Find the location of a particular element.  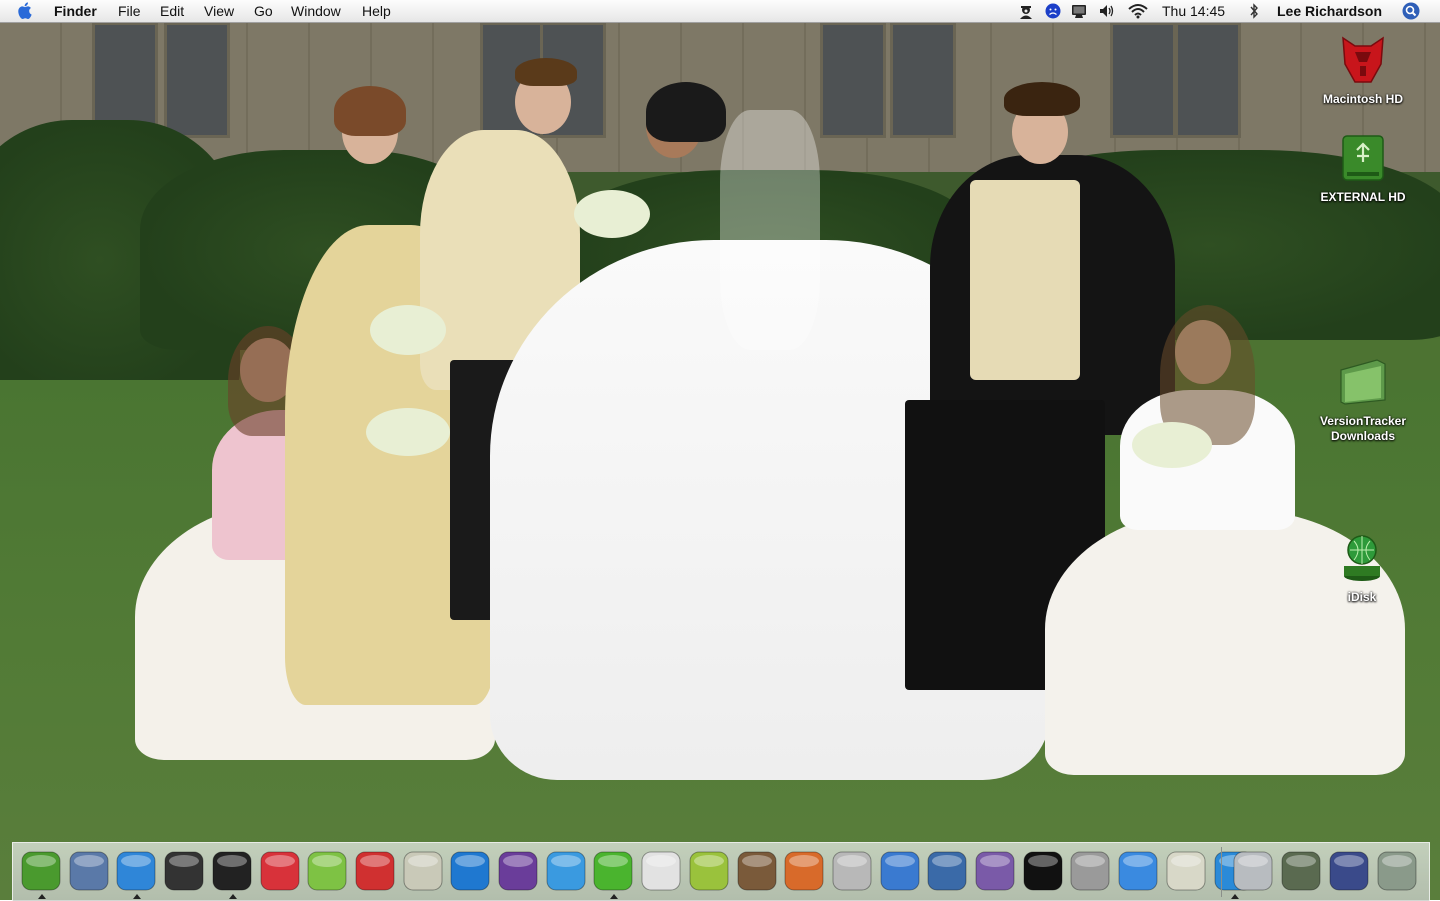

toaster-icon is located at coordinates (852, 871).